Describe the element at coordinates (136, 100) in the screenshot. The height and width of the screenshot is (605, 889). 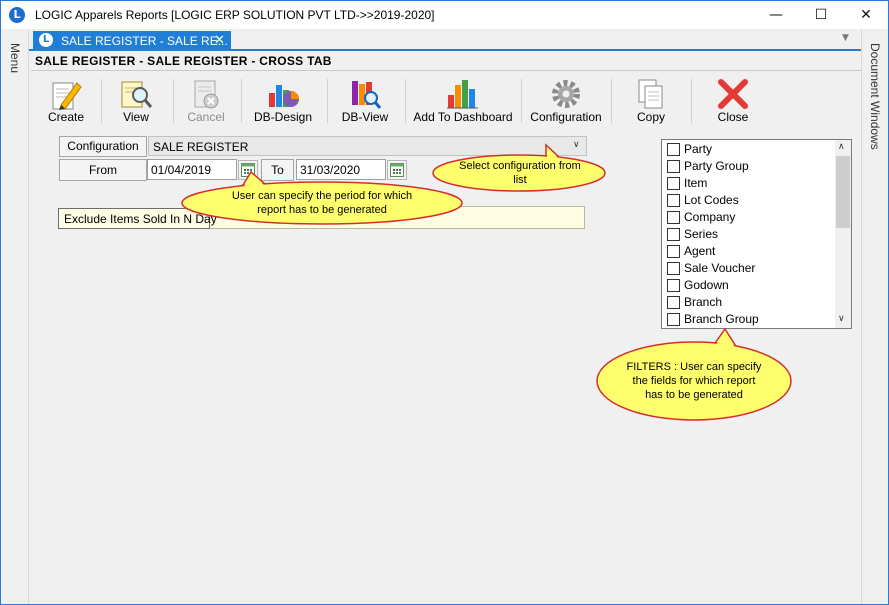
I see `view-button: View` at that location.